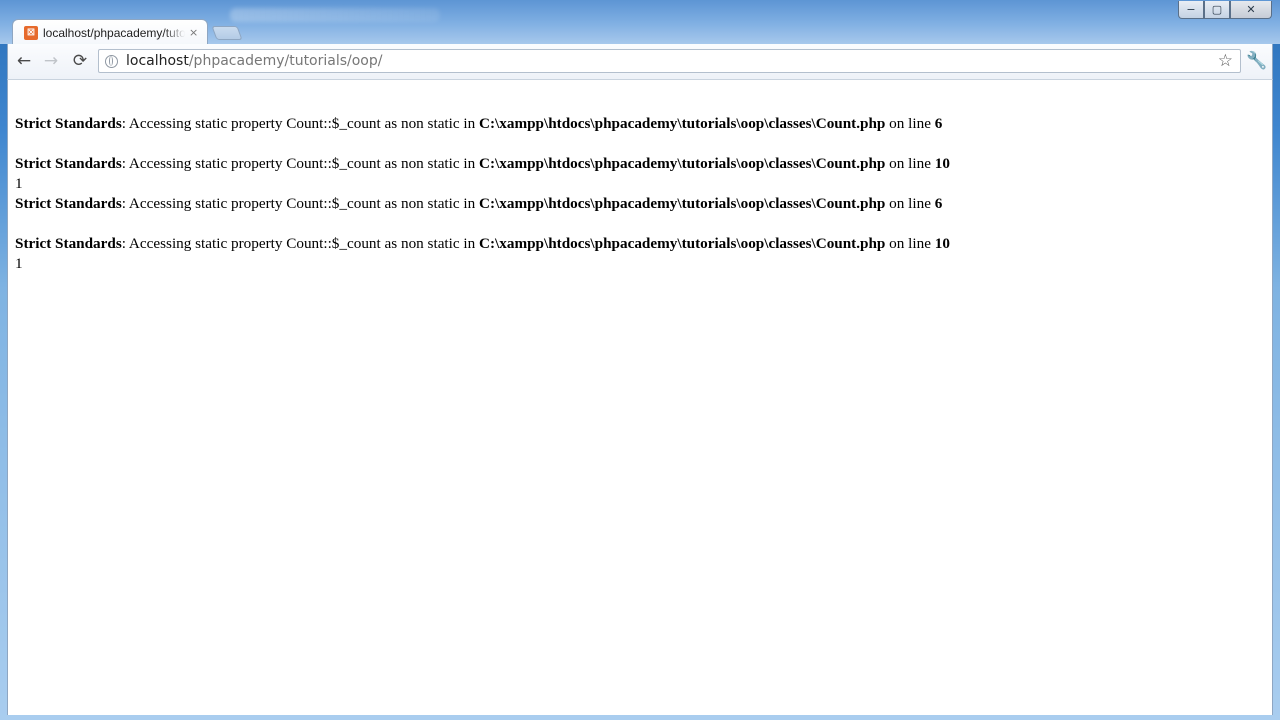  I want to click on wrench-menu-button: 🔧, so click(1257, 61).